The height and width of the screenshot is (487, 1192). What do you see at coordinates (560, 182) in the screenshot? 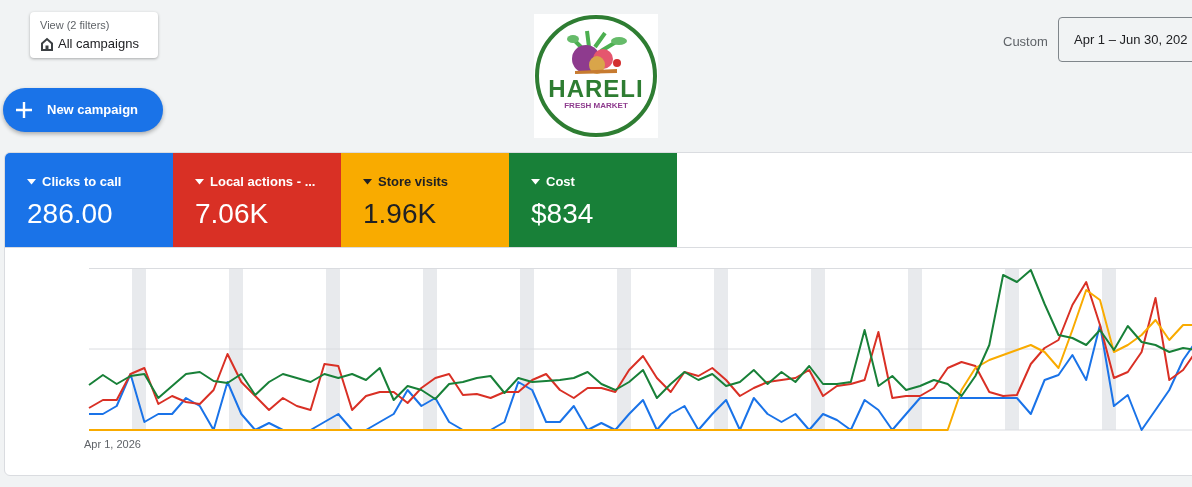
I see `metric-label: Cost` at bounding box center [560, 182].